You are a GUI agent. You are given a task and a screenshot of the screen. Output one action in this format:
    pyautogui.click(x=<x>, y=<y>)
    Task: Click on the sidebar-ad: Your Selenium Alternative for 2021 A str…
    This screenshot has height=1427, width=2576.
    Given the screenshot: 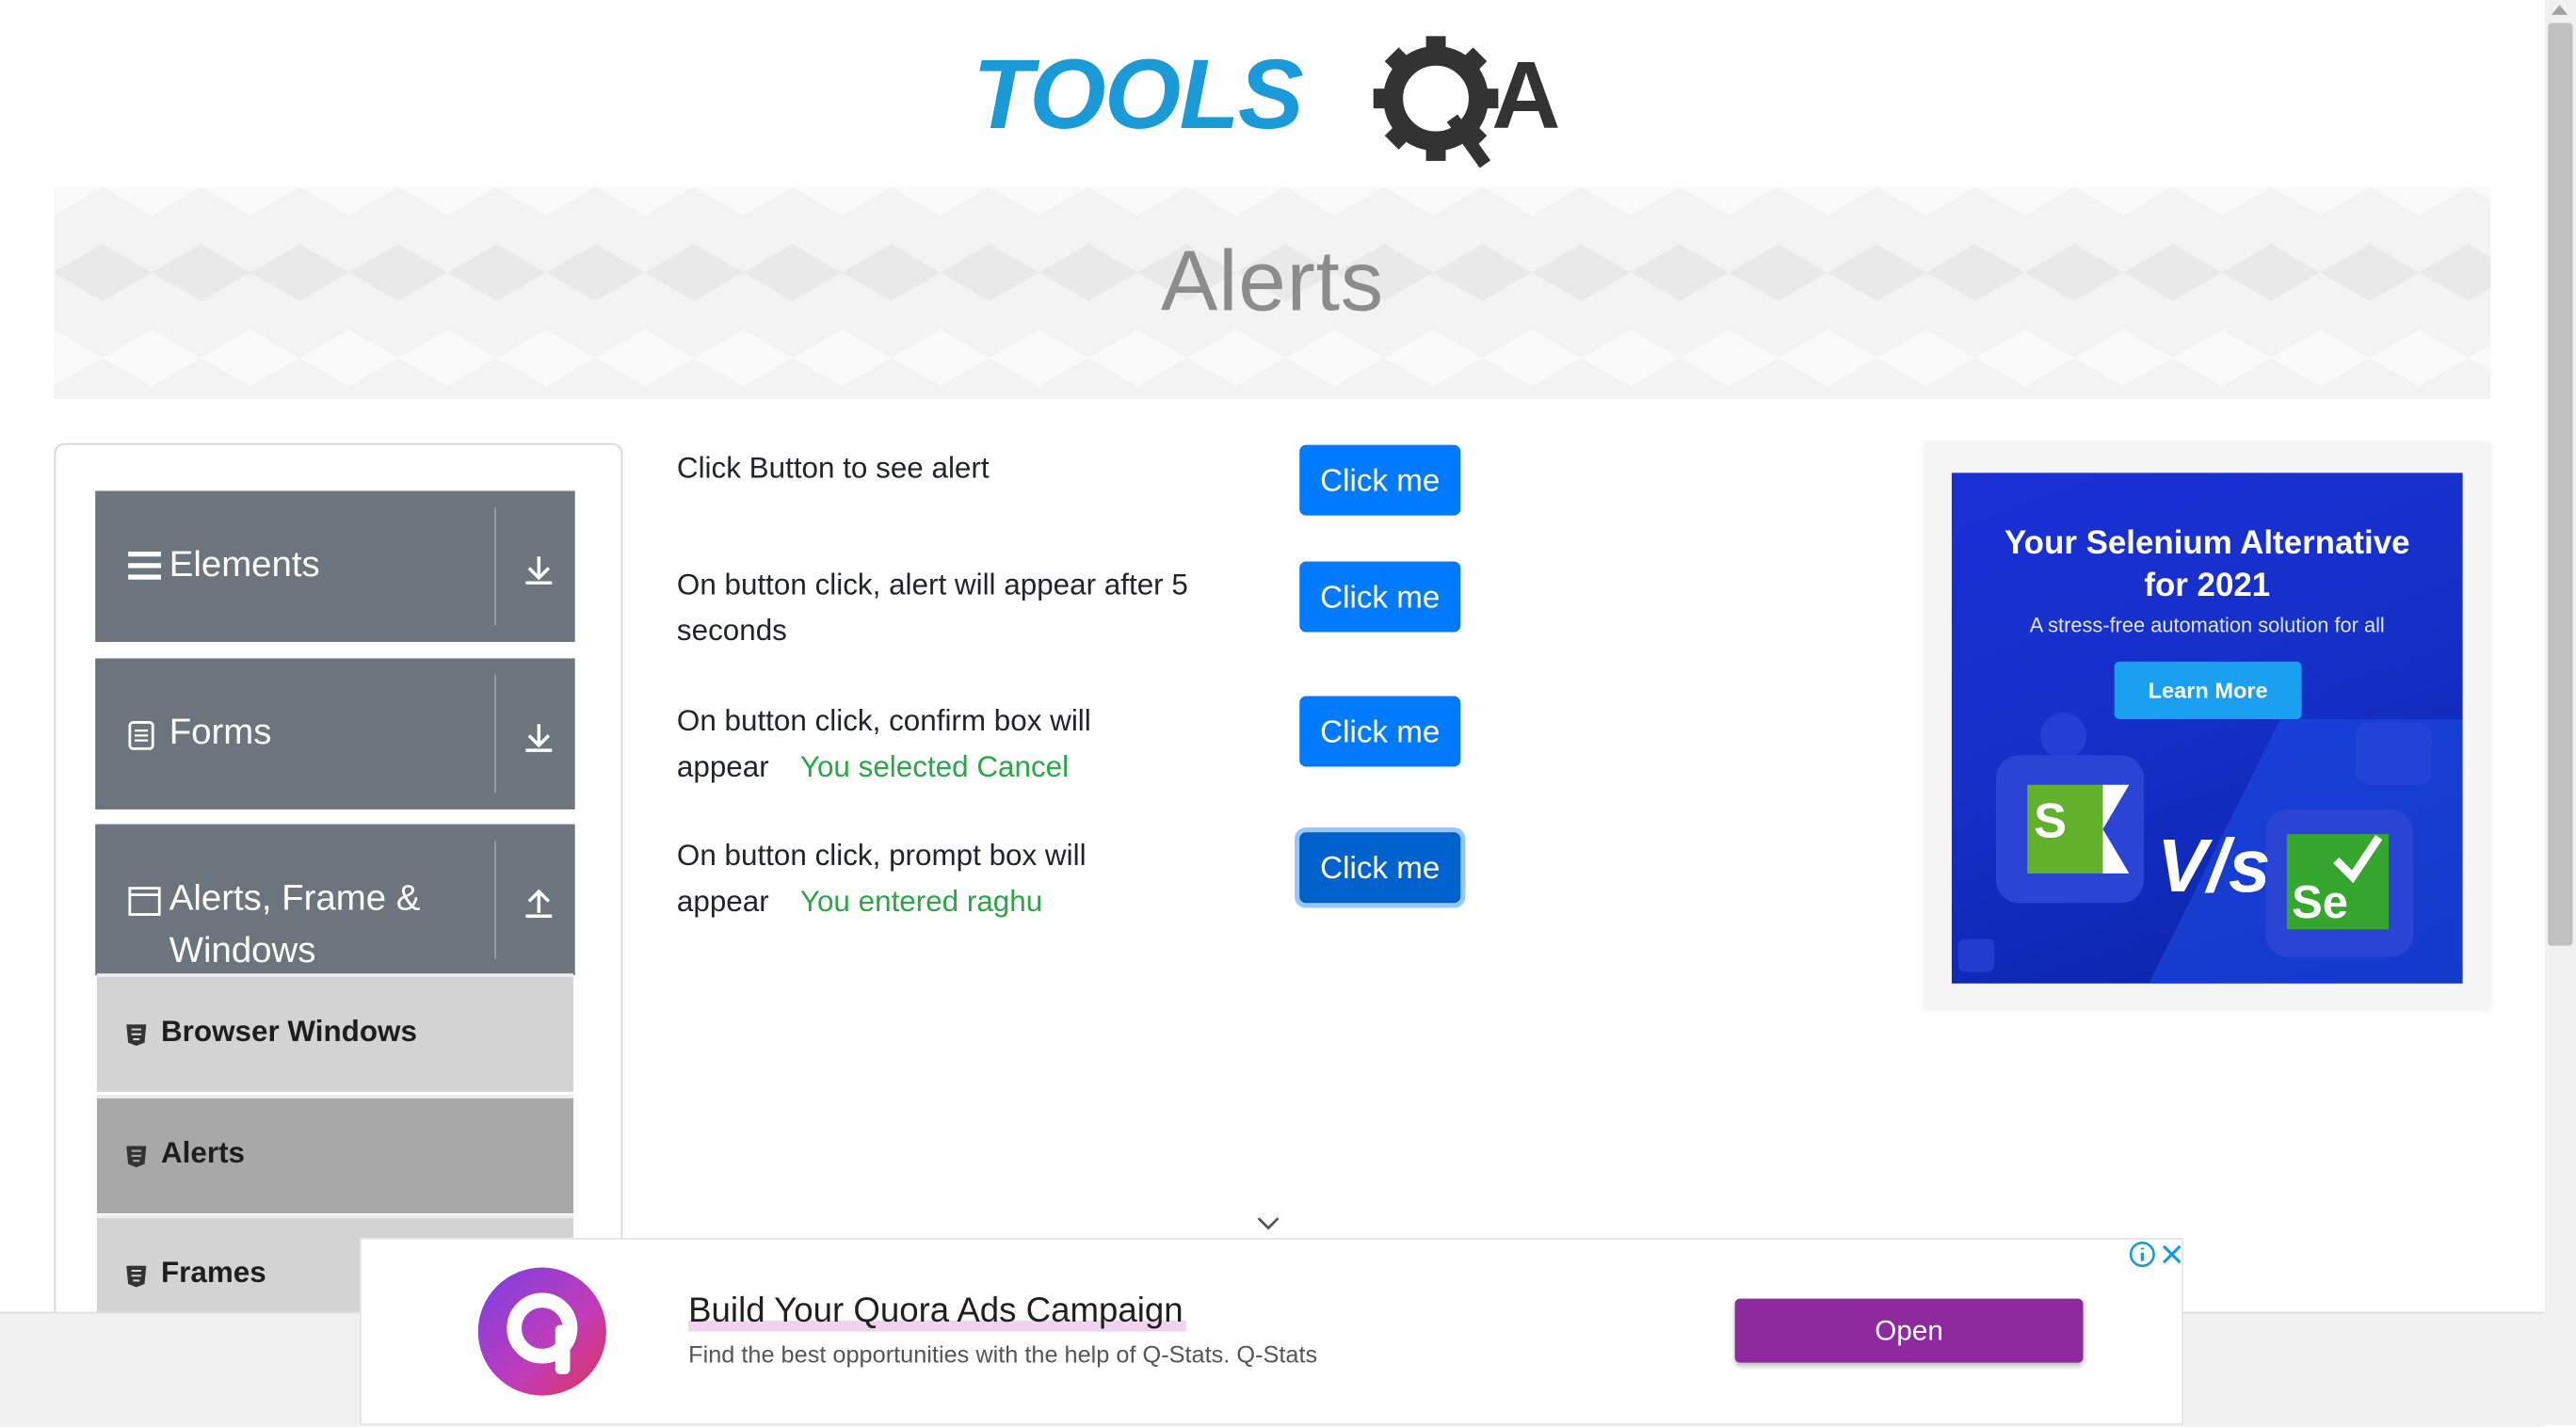 What is the action you would take?
    pyautogui.click(x=2207, y=726)
    